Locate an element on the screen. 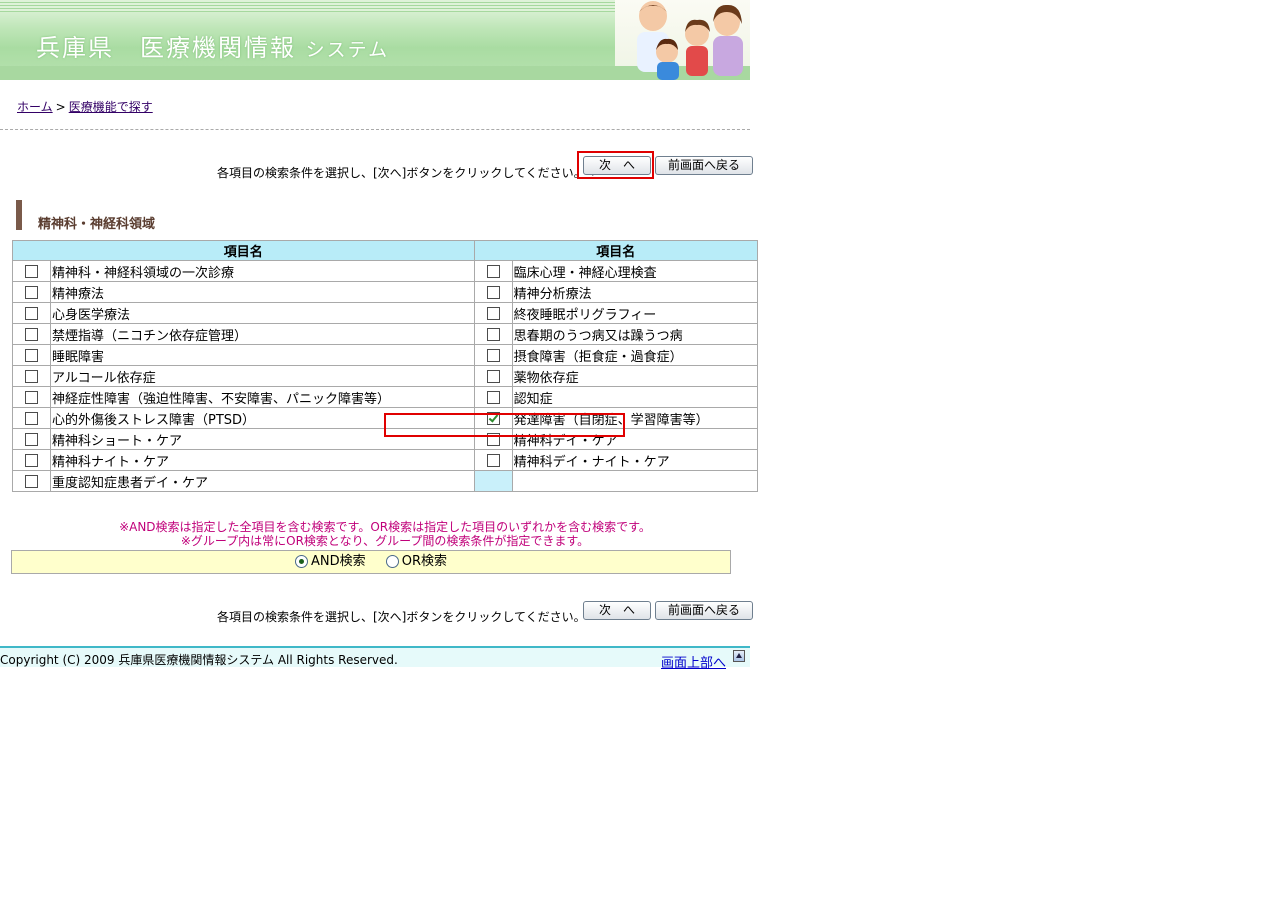  or-search-radio is located at coordinates (392, 561).